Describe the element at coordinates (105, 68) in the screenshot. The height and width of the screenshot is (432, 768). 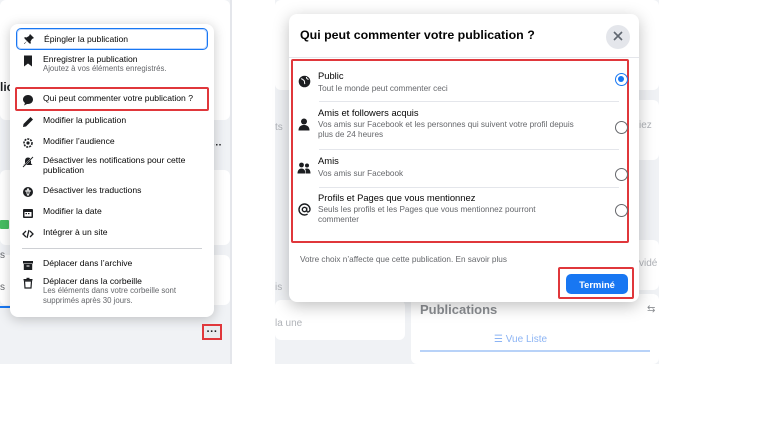
I see `menu-item-description: Ajoutez à vos éléments enregistrés.` at that location.